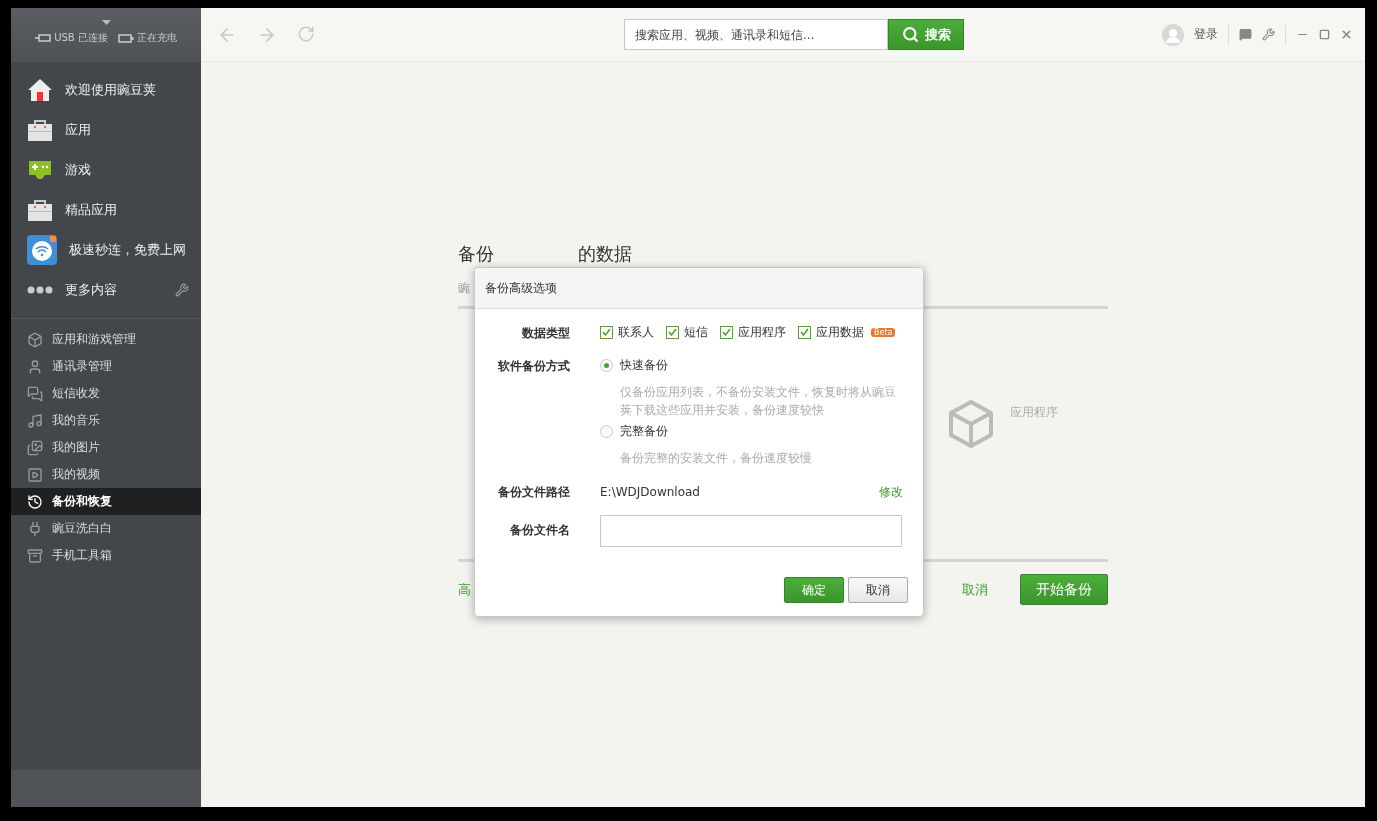 This screenshot has height=821, width=1377. I want to click on sidebar-item: 通讯录管理, so click(106, 366).